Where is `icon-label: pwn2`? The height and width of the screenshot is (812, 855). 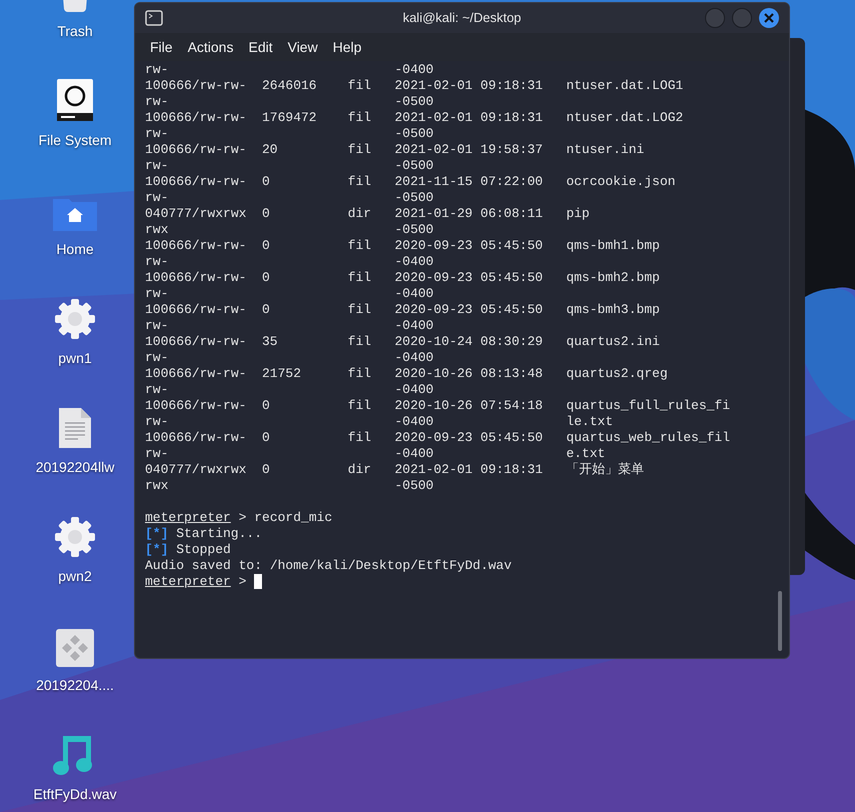 icon-label: pwn2 is located at coordinates (75, 576).